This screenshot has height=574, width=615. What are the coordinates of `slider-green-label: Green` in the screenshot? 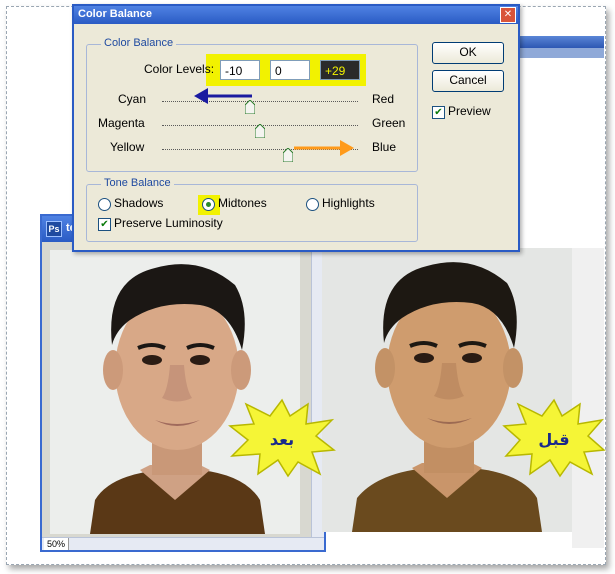 It's located at (389, 123).